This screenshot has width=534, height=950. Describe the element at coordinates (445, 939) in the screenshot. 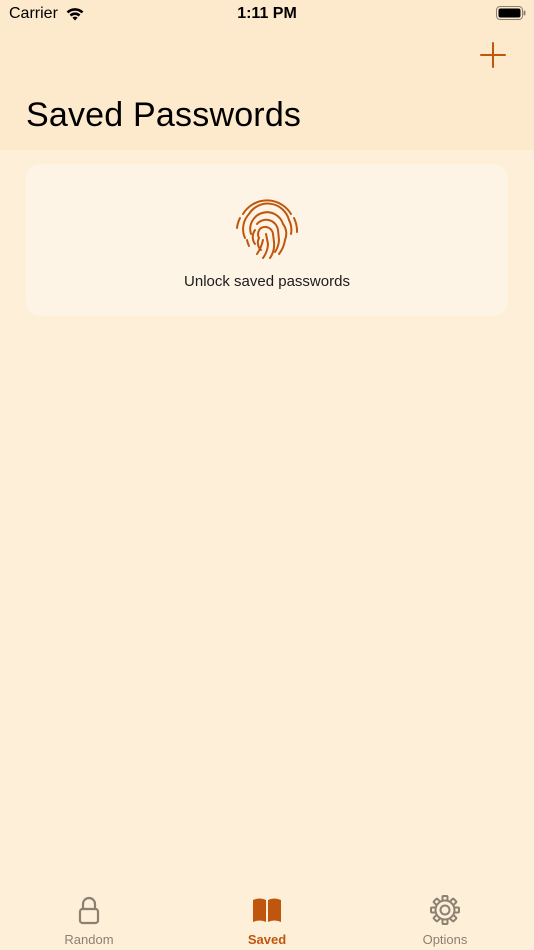

I see `tab-label-options: Options` at that location.